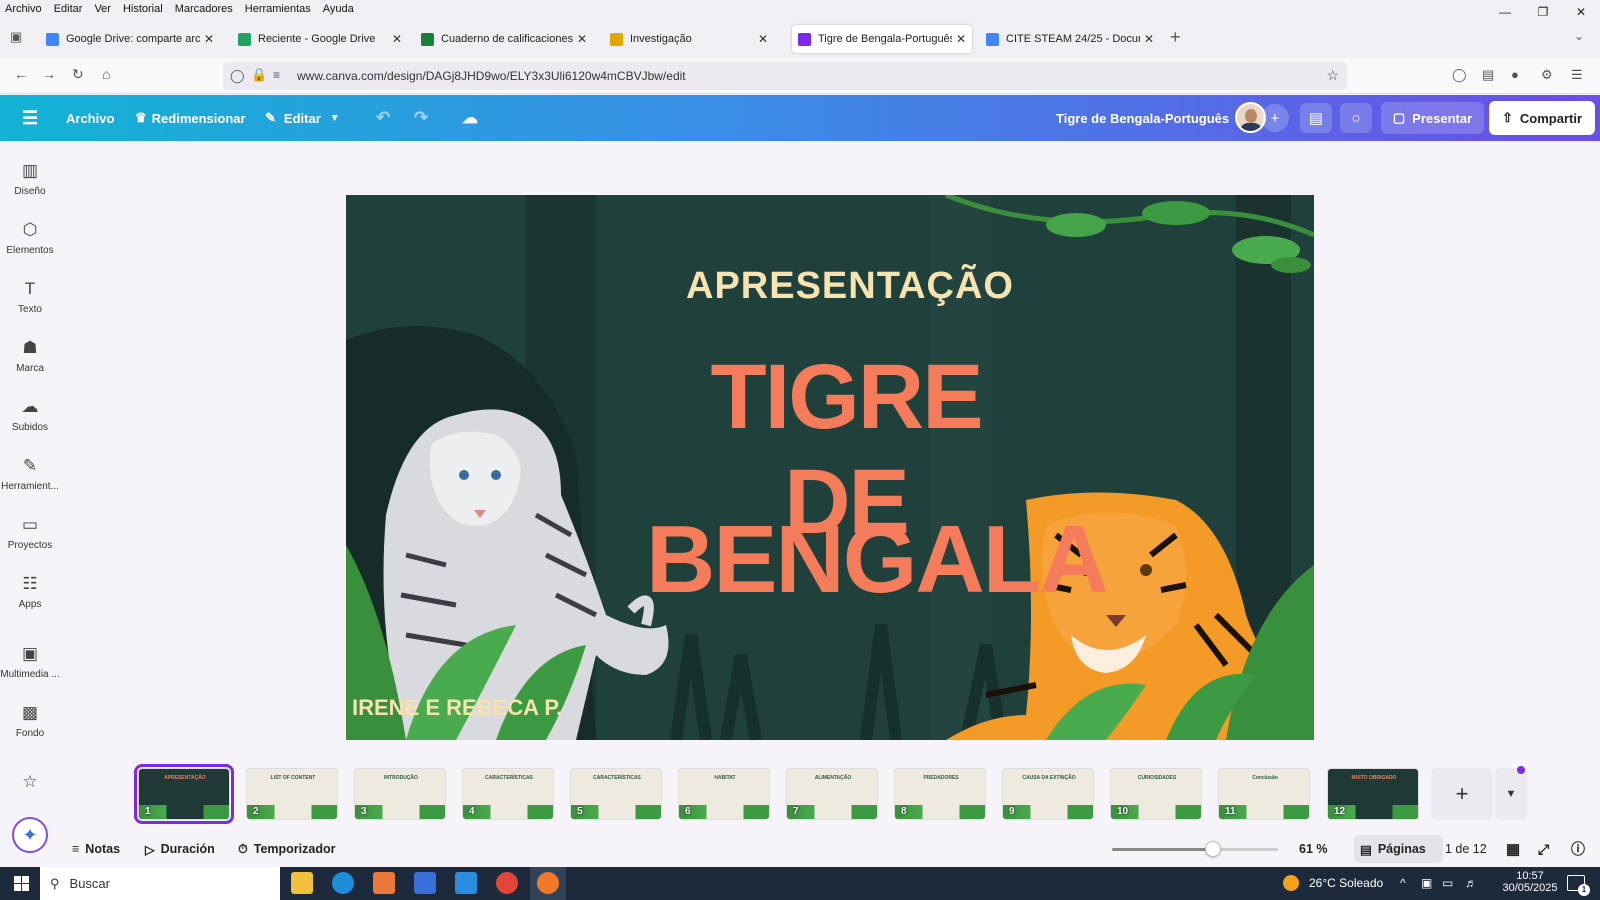 The width and height of the screenshot is (1600, 900). What do you see at coordinates (1547, 75) in the screenshot?
I see `extensions-icon: ⚙` at bounding box center [1547, 75].